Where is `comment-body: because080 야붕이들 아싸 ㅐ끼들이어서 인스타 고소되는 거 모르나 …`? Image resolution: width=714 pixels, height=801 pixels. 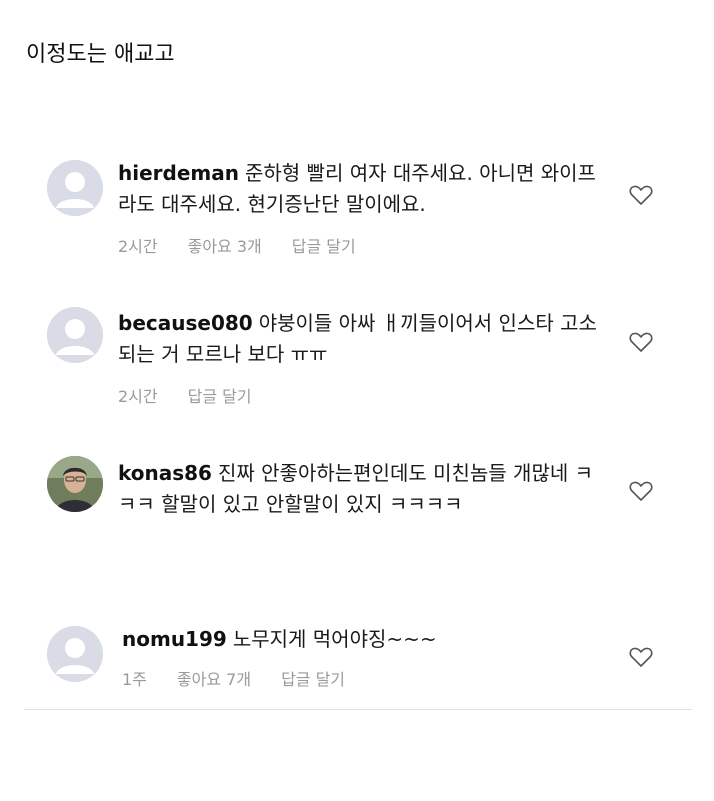
comment-body: because080 야붕이들 아싸 ㅐ끼들이어서 인스타 고소되는 거 모르나 … is located at coordinates (358, 339).